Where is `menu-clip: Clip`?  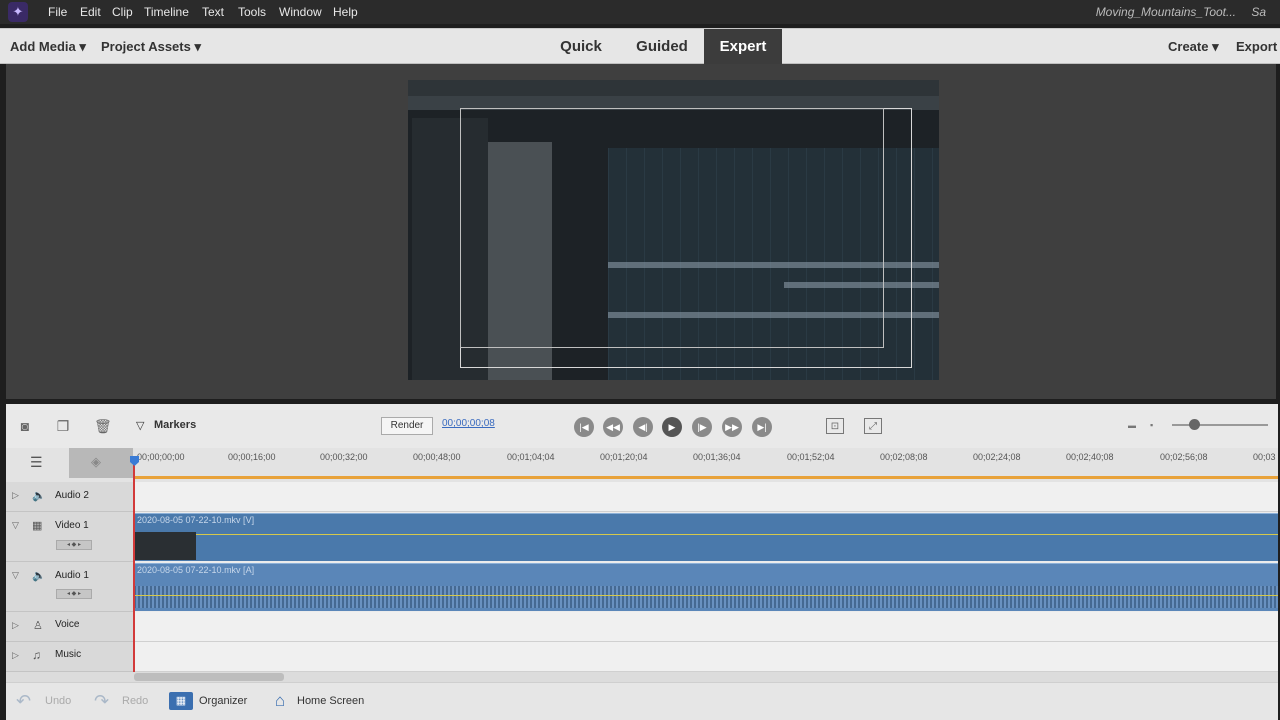 menu-clip: Clip is located at coordinates (122, 12).